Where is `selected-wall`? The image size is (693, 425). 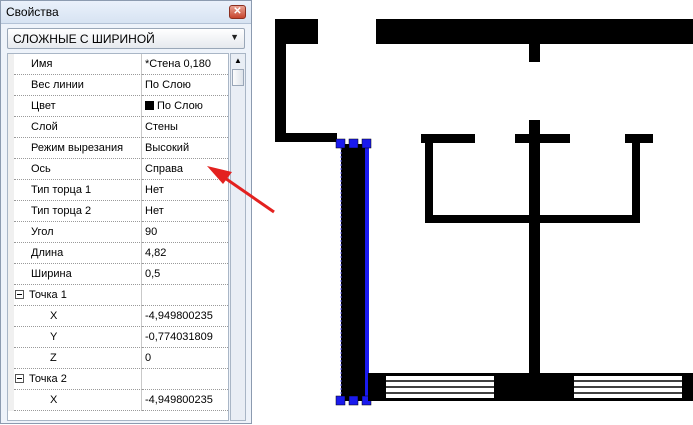
selected-wall is located at coordinates (354, 272).